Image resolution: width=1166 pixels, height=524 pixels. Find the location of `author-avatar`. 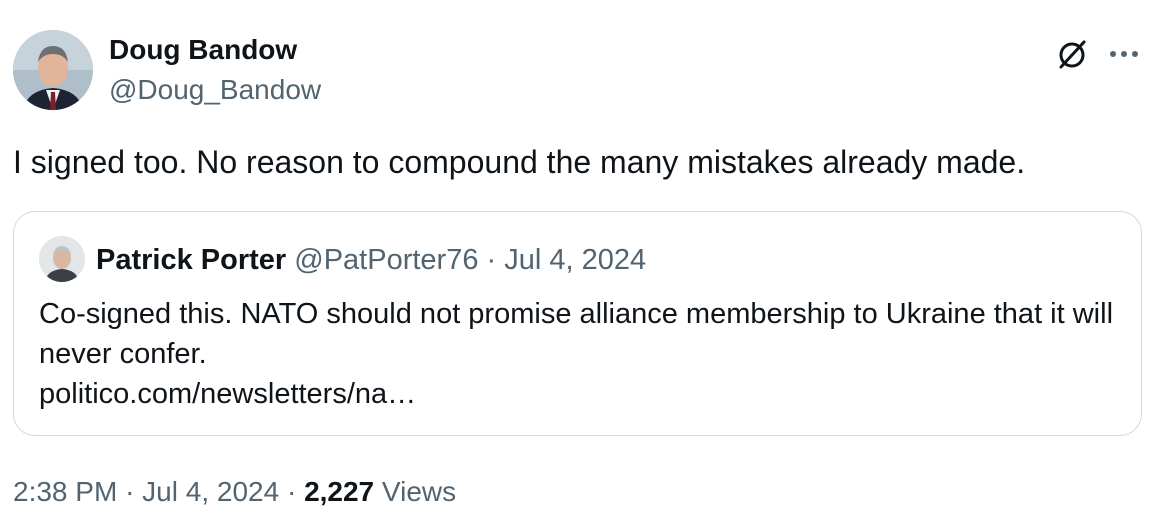

author-avatar is located at coordinates (53, 70).